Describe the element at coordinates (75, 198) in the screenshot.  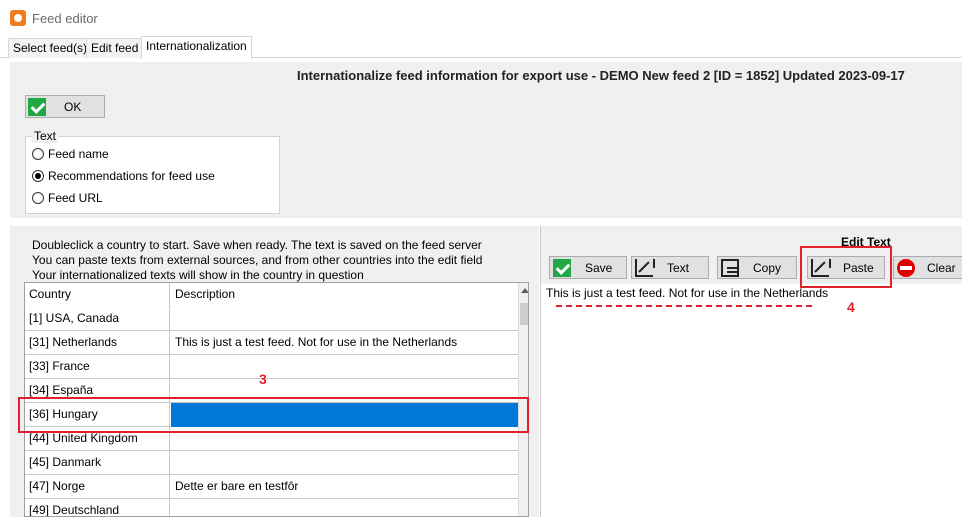
I see `radio-label: Feed URL` at that location.